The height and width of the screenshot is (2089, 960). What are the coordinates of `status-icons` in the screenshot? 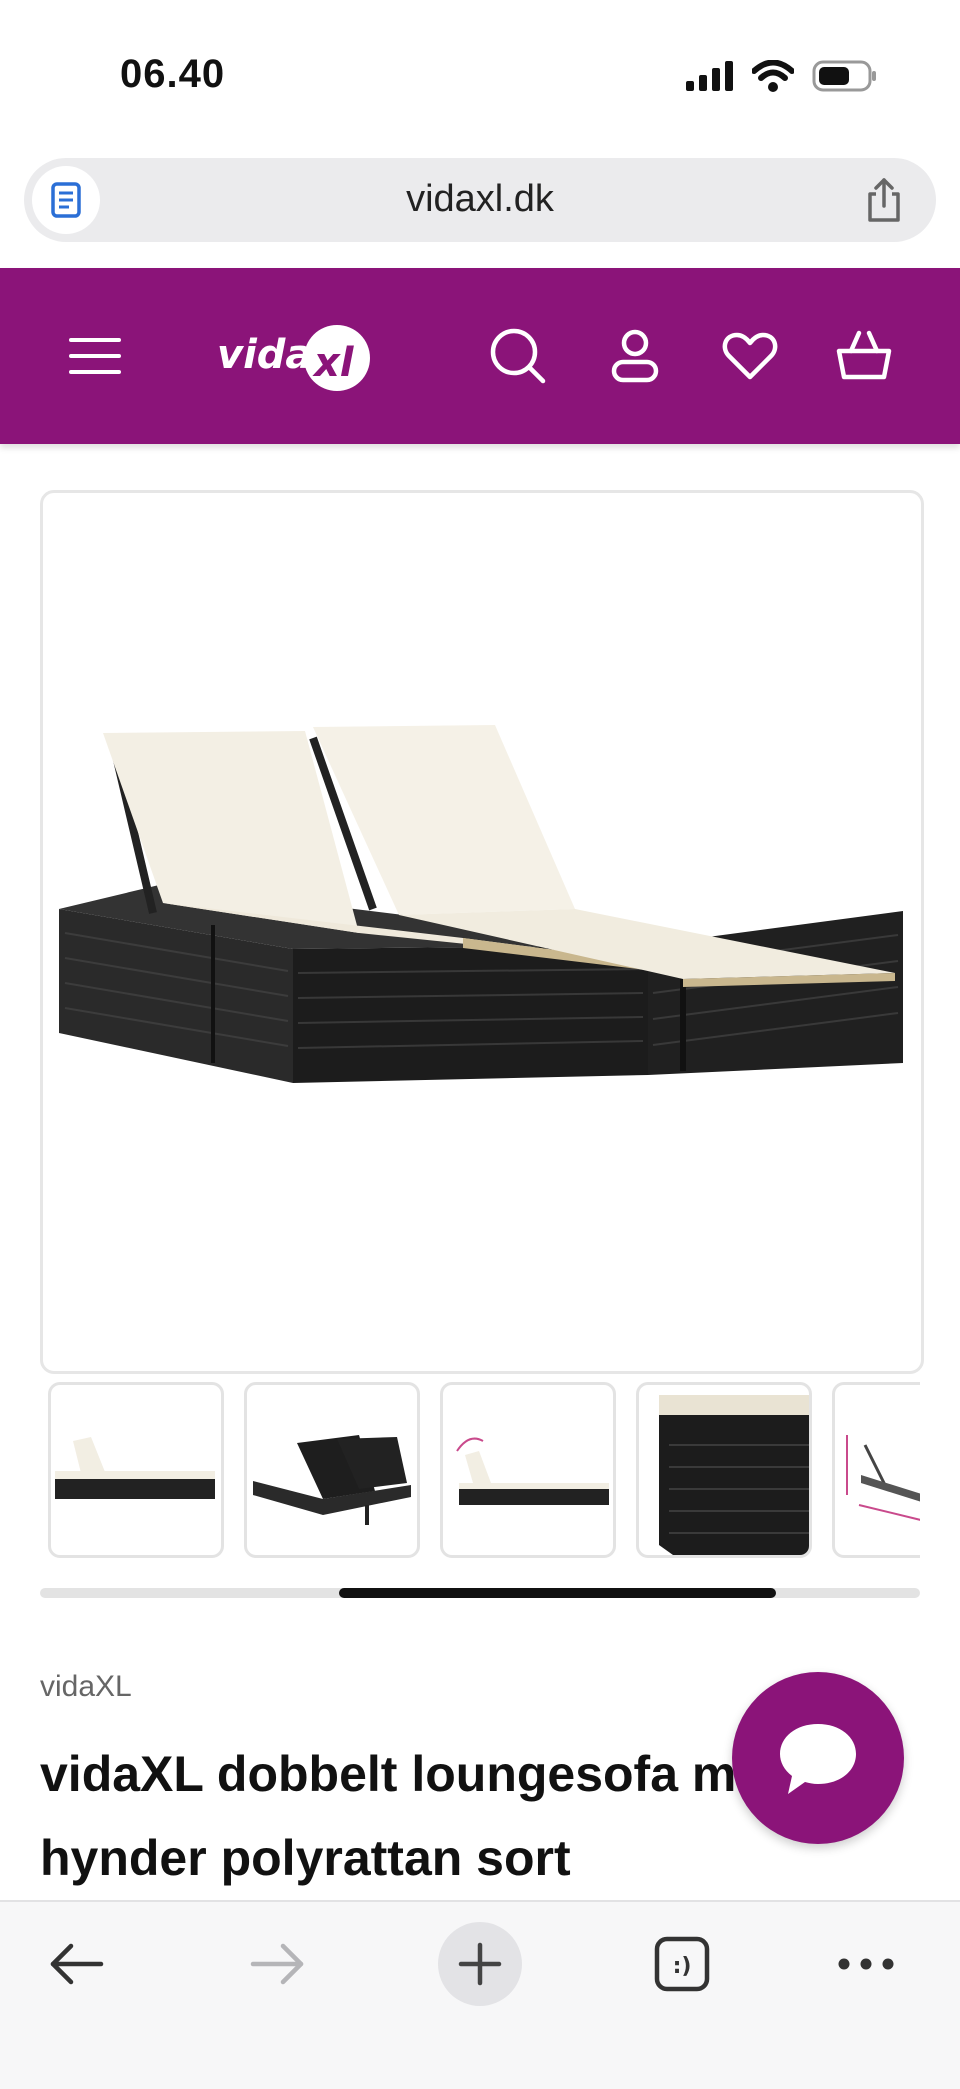 It's located at (782, 76).